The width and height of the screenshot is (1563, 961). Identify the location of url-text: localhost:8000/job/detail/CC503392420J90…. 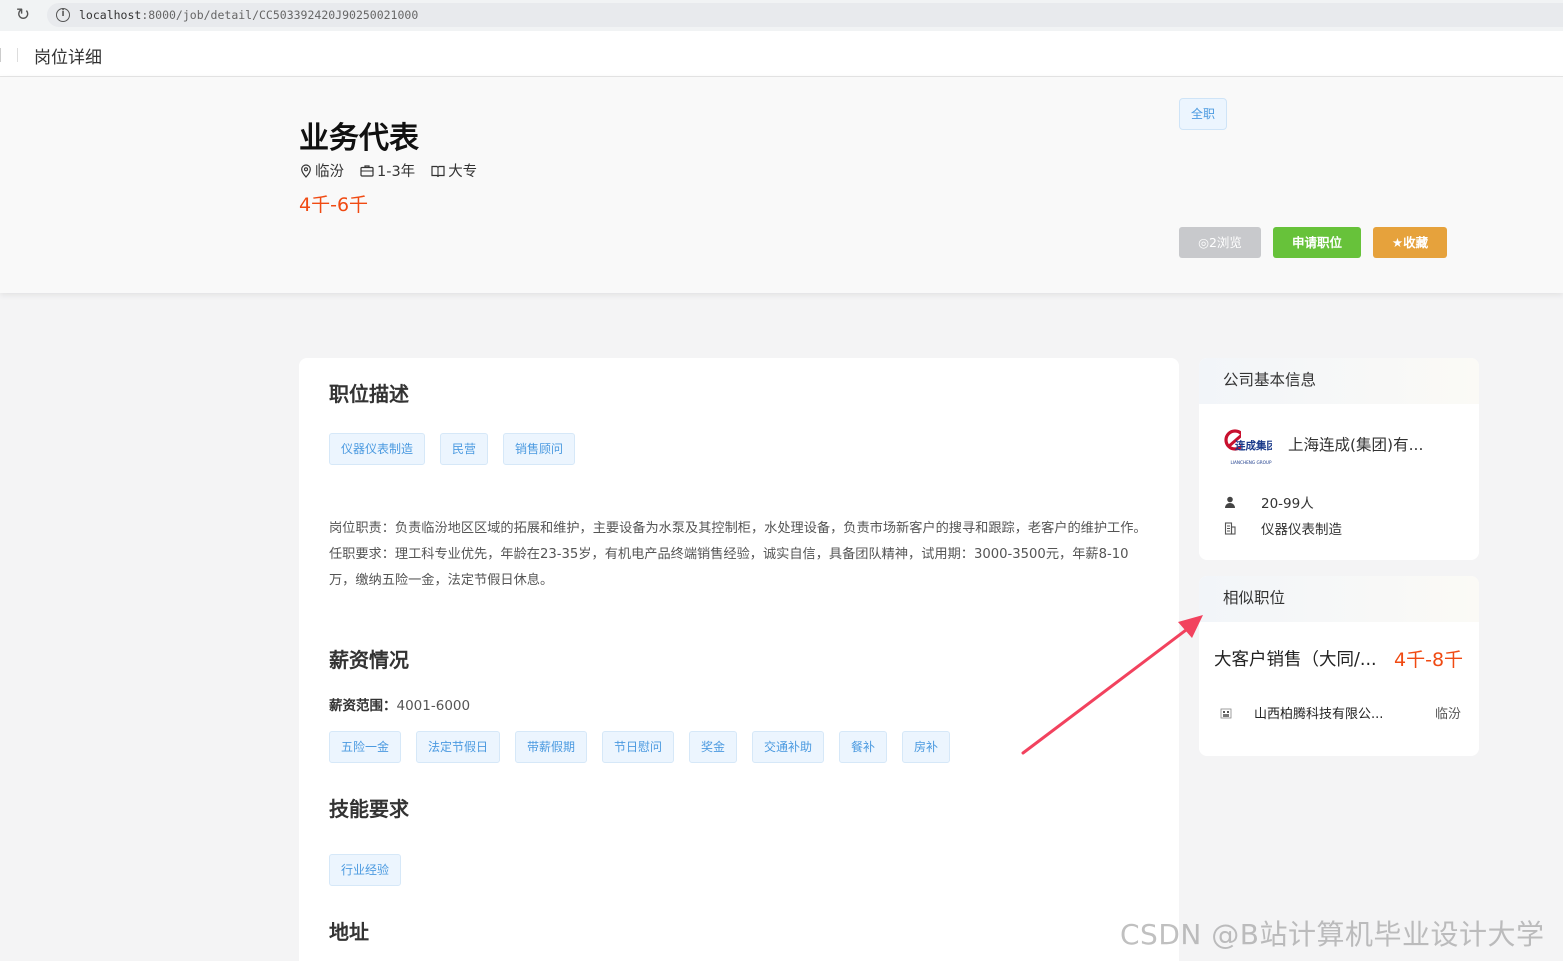
(248, 15).